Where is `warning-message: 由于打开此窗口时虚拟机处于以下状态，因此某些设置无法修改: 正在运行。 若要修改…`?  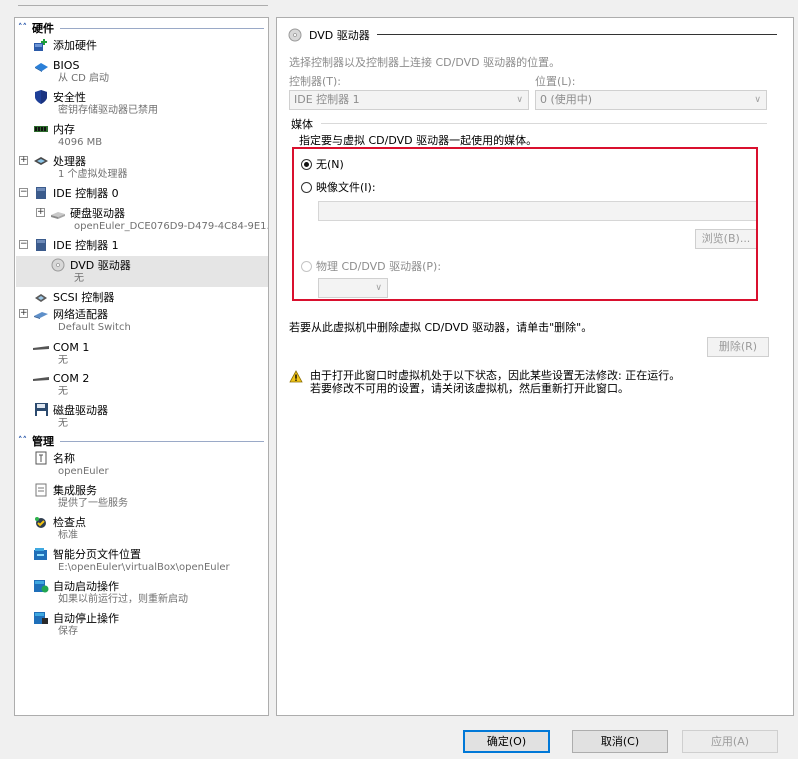
warning-message: 由于打开此窗口时虚拟机处于以下状态，因此某些设置无法修改: 正在运行。 若要修改… is located at coordinates (495, 382).